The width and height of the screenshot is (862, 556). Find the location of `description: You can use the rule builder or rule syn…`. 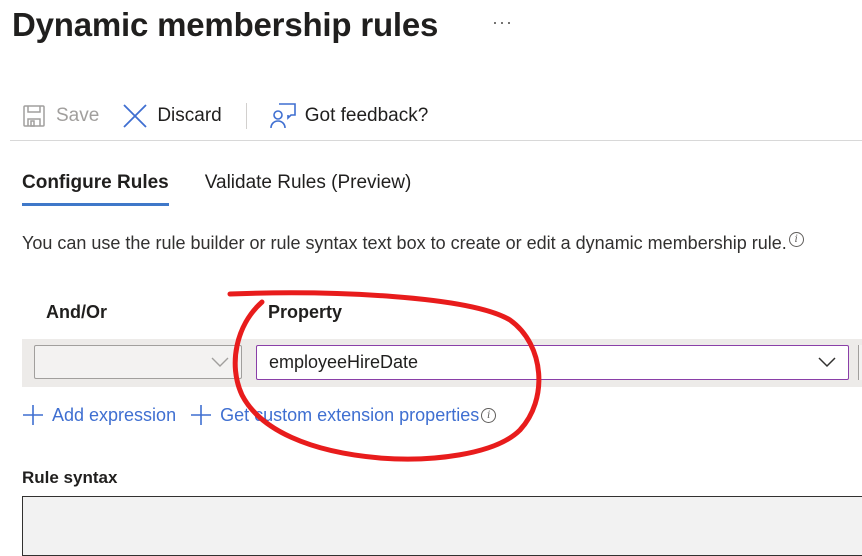

description: You can use the rule builder or rule syn… is located at coordinates (413, 243).